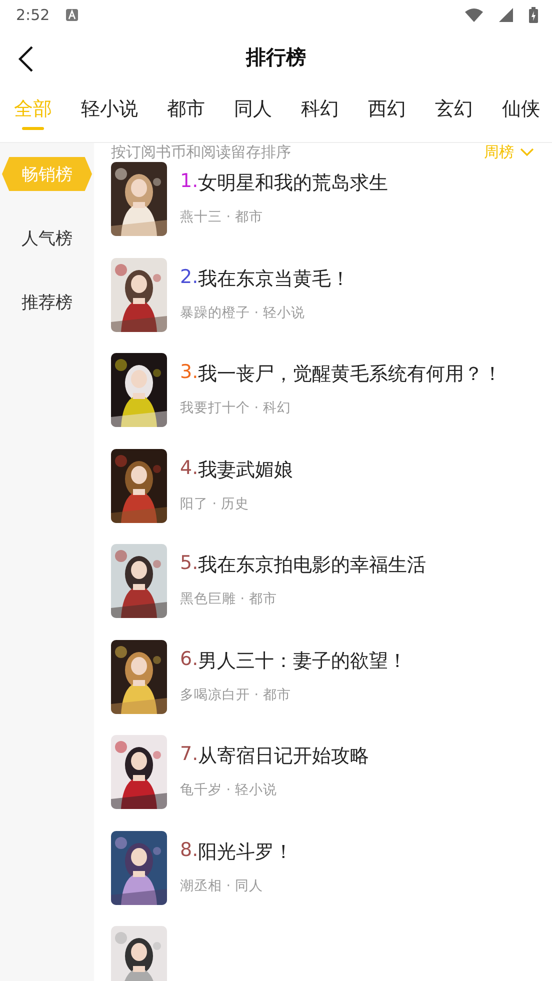  What do you see at coordinates (236, 695) in the screenshot?
I see `book-meta: 多喝凉白开 · 都市` at bounding box center [236, 695].